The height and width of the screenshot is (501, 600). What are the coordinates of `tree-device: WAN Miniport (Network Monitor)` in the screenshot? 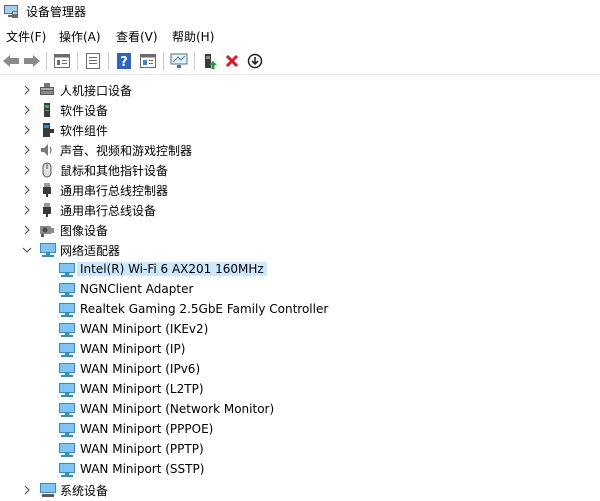 It's located at (300, 410).